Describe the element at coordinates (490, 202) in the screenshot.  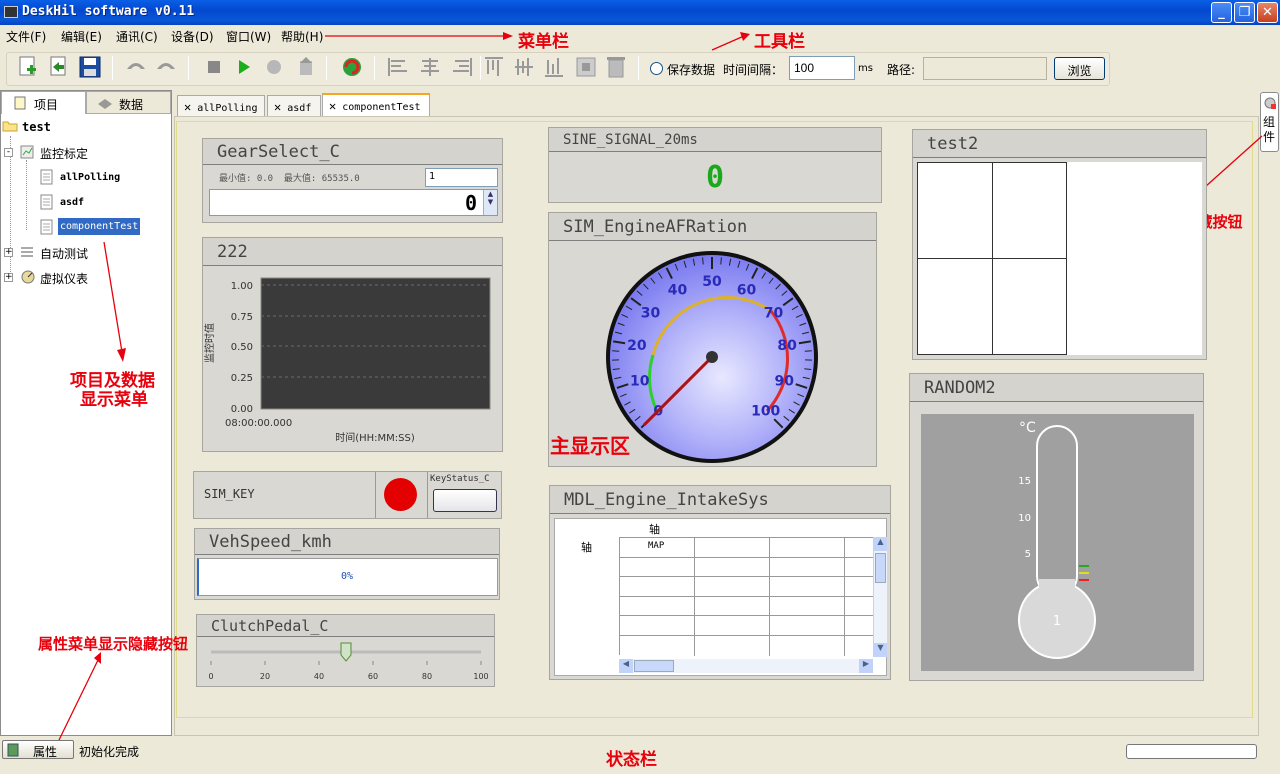
I see `spin-arrows-icon: ▲ ▼` at that location.